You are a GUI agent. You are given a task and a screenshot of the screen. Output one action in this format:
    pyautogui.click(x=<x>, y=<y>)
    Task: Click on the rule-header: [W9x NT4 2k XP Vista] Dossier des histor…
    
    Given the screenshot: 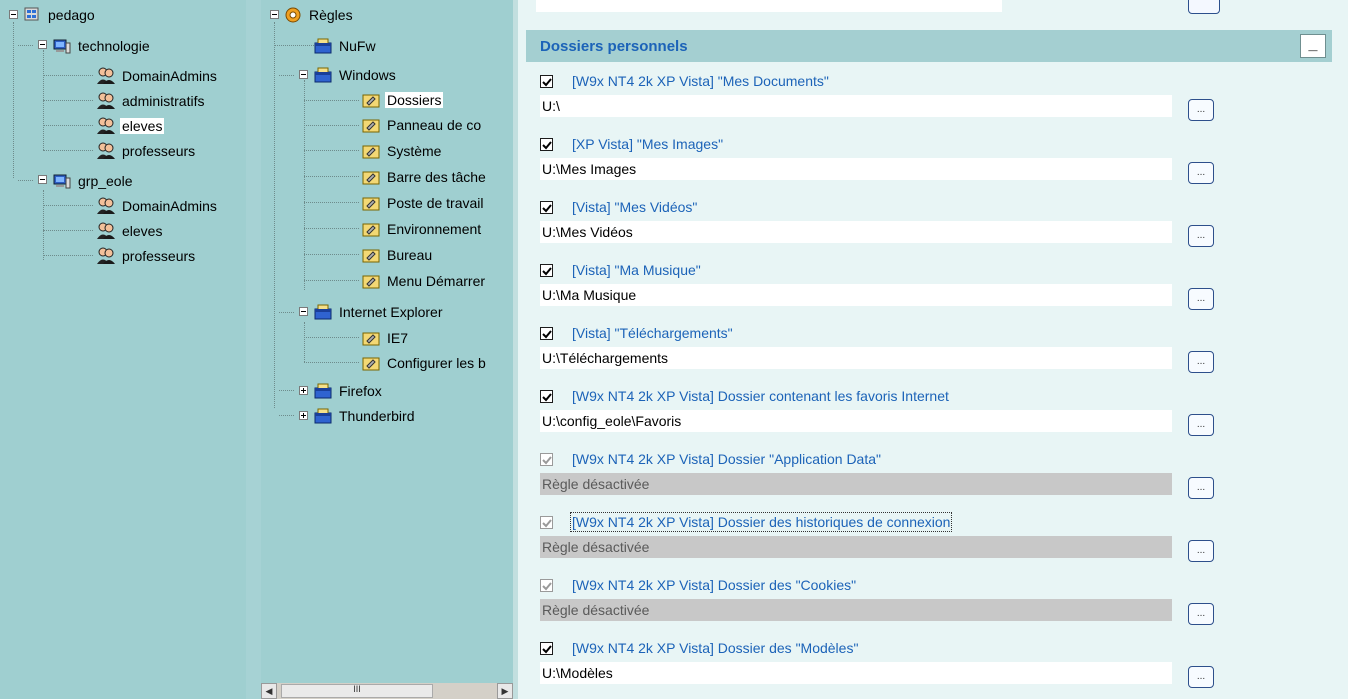 What is the action you would take?
    pyautogui.click(x=746, y=522)
    